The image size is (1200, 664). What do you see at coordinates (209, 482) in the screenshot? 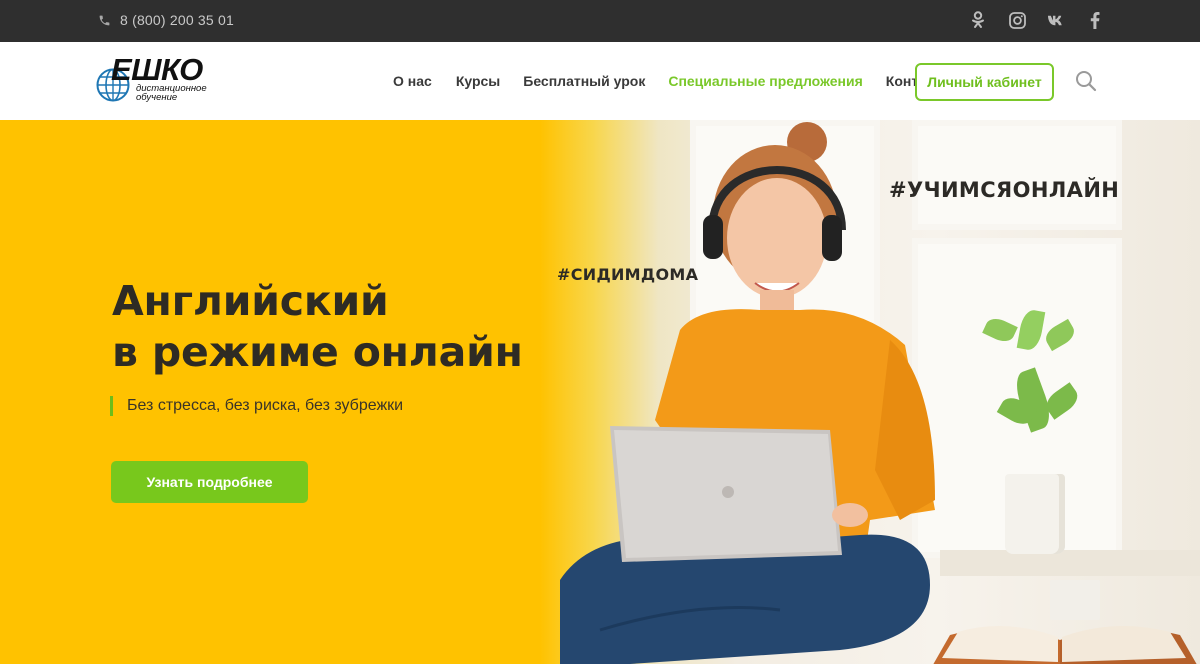
I see `learn-more-button: Узнать подробнее` at bounding box center [209, 482].